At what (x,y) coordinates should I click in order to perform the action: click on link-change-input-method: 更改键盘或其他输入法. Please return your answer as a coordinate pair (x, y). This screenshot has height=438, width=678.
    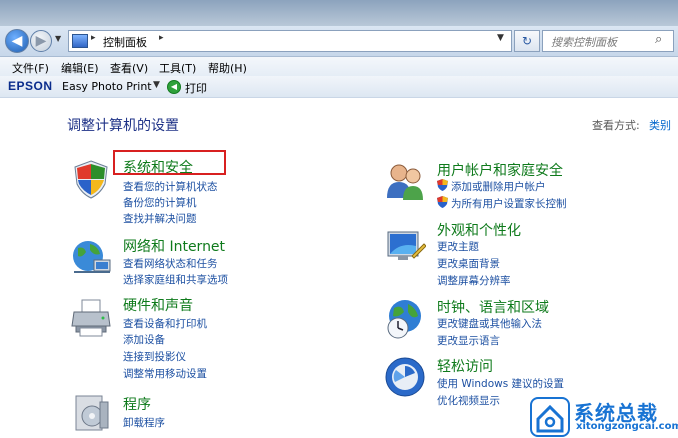
    Looking at the image, I should click on (489, 323).